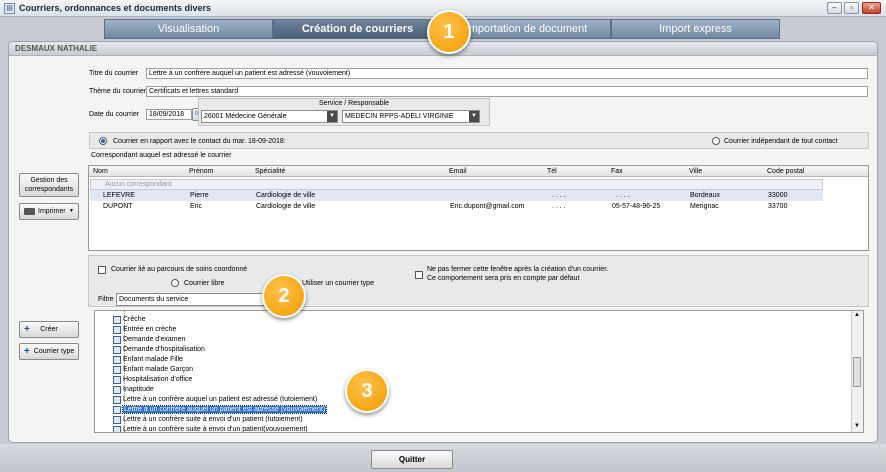 The image size is (886, 472). Describe the element at coordinates (118, 91) in the screenshot. I see `theme-label: Thème du courrier` at that location.